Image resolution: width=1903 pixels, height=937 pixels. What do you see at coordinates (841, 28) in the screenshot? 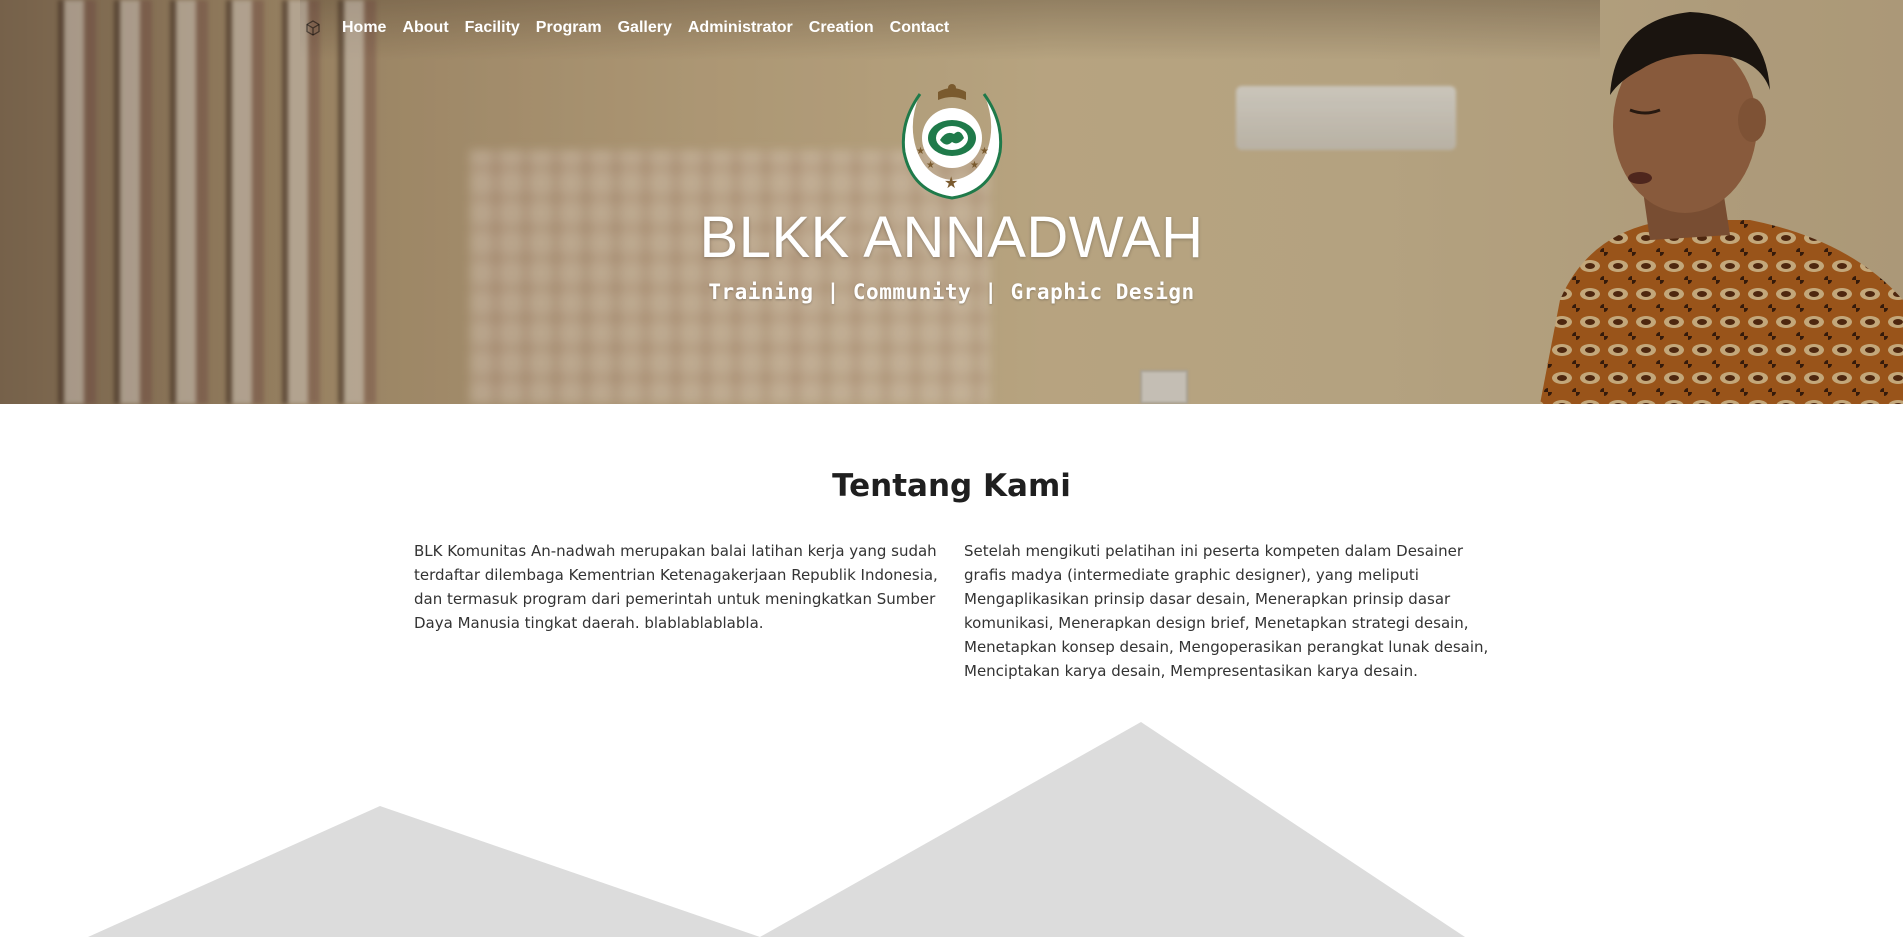
I see `nav-creation: Creation` at bounding box center [841, 28].